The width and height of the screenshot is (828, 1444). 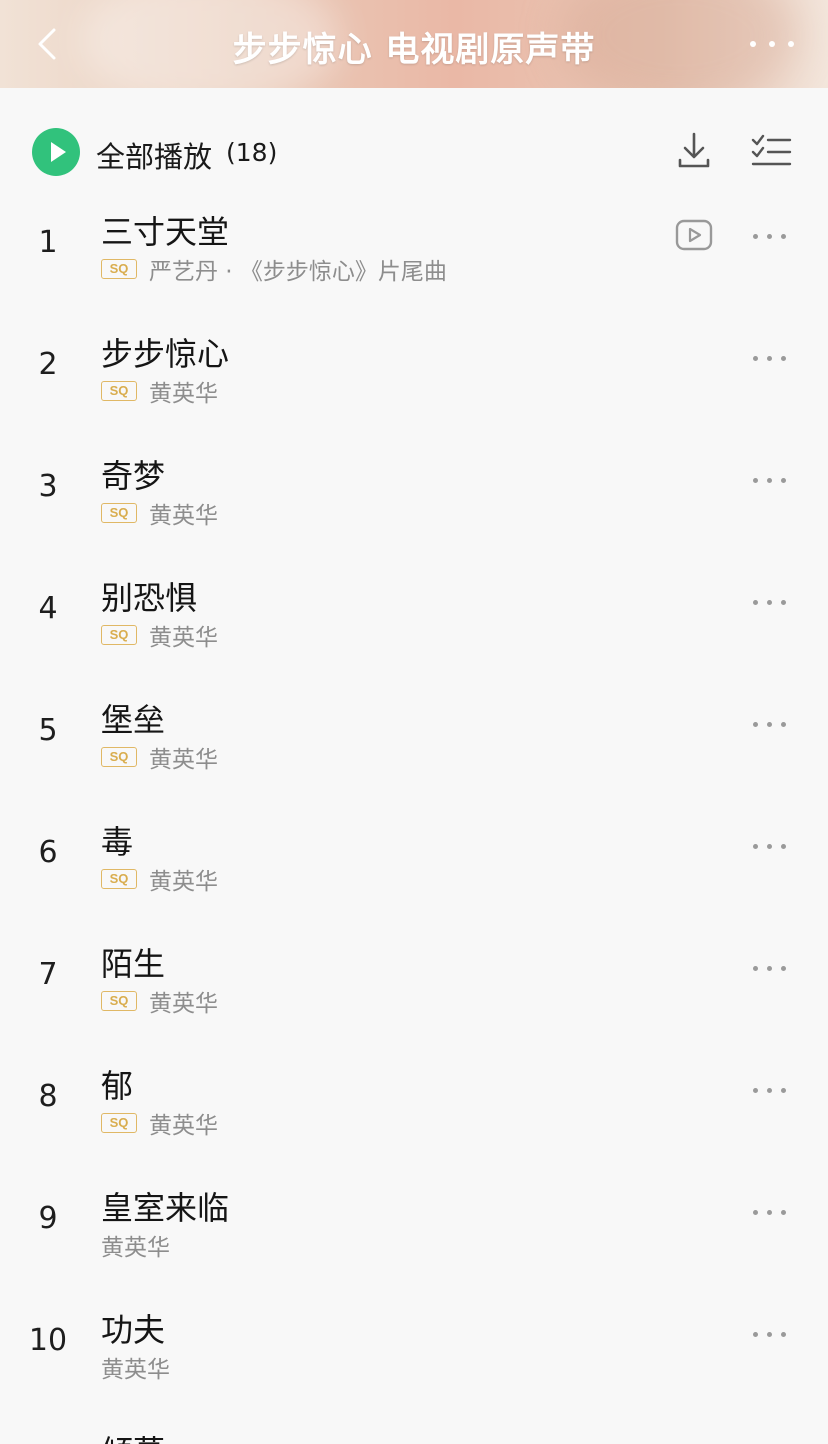 I want to click on song-meta: SQ 严艺丹 · 《步步惊心》片尾曲, so click(x=274, y=269).